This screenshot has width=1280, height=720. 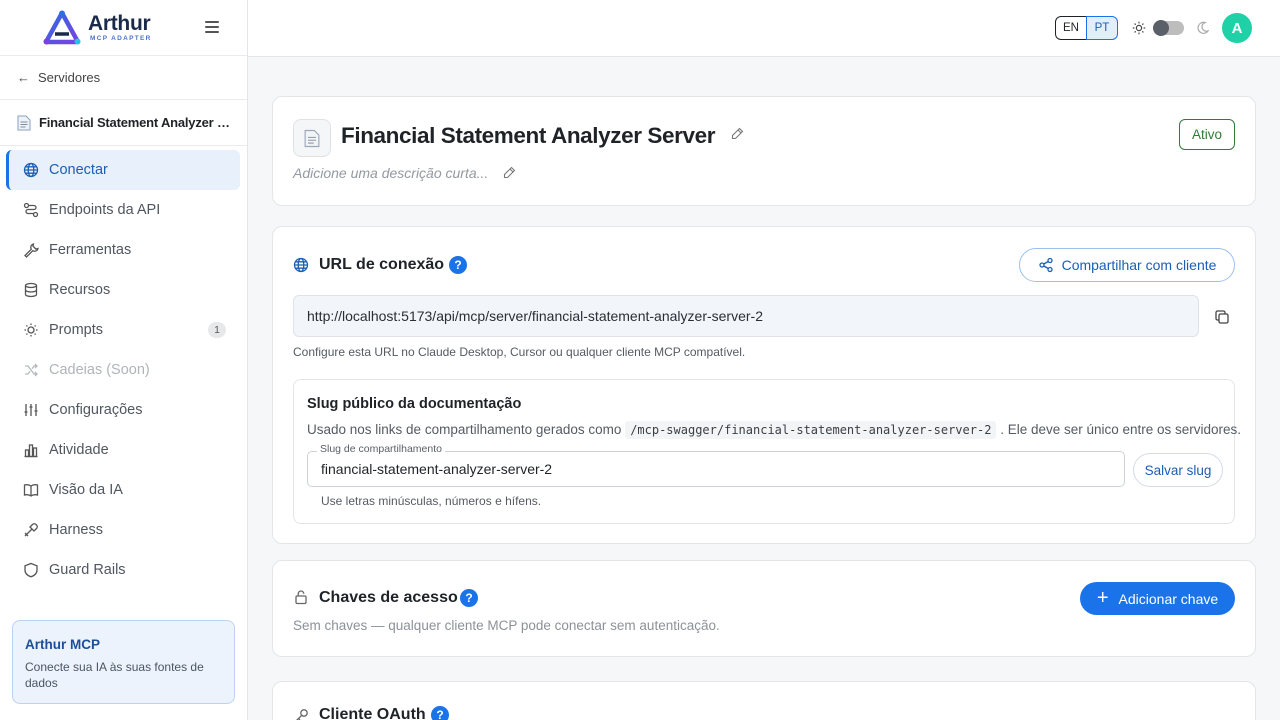 What do you see at coordinates (1071, 28) in the screenshot?
I see `lang-en-button: EN` at bounding box center [1071, 28].